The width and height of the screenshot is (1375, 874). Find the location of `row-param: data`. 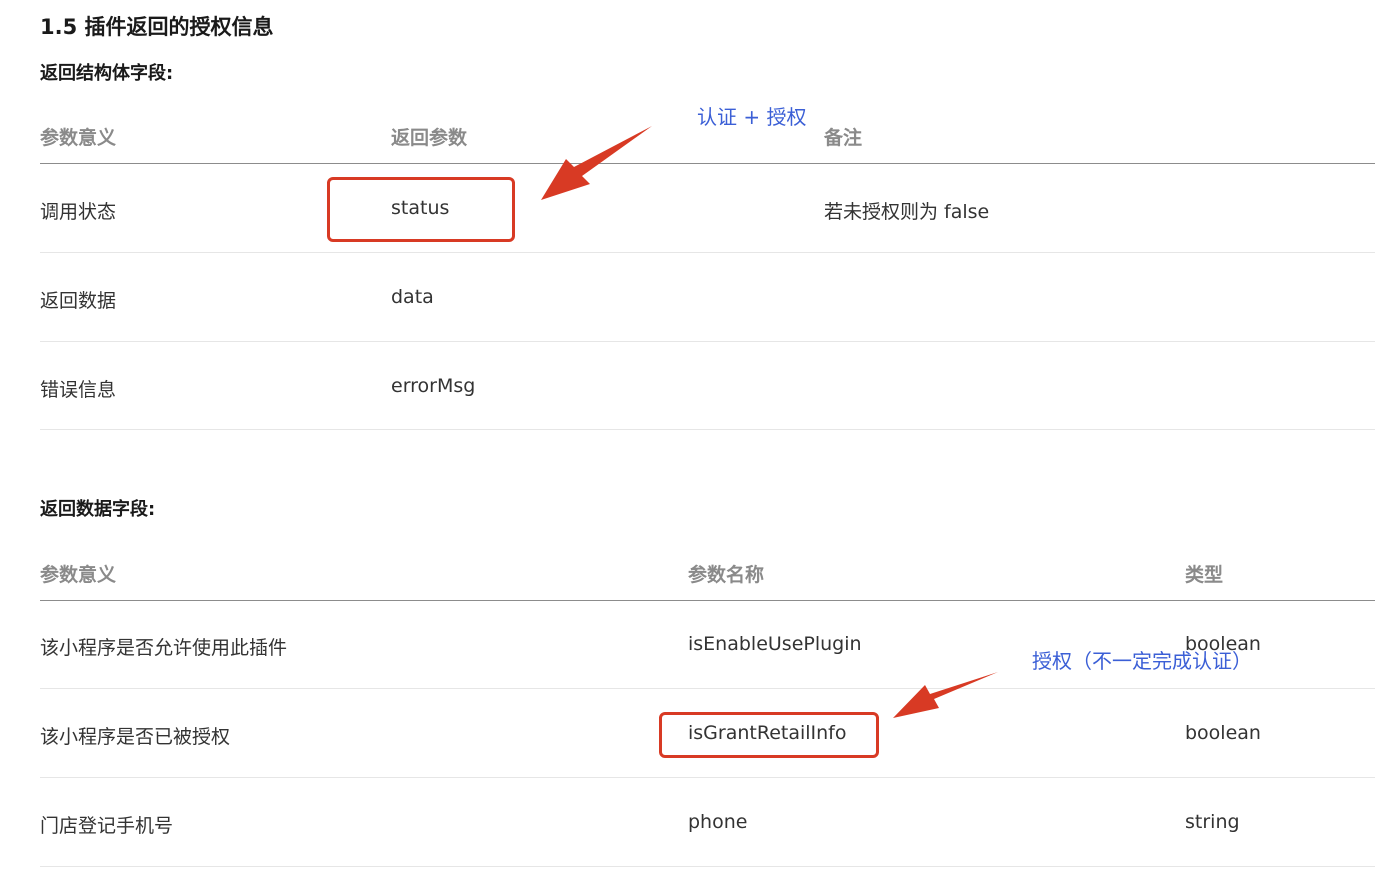

row-param: data is located at coordinates (412, 297).